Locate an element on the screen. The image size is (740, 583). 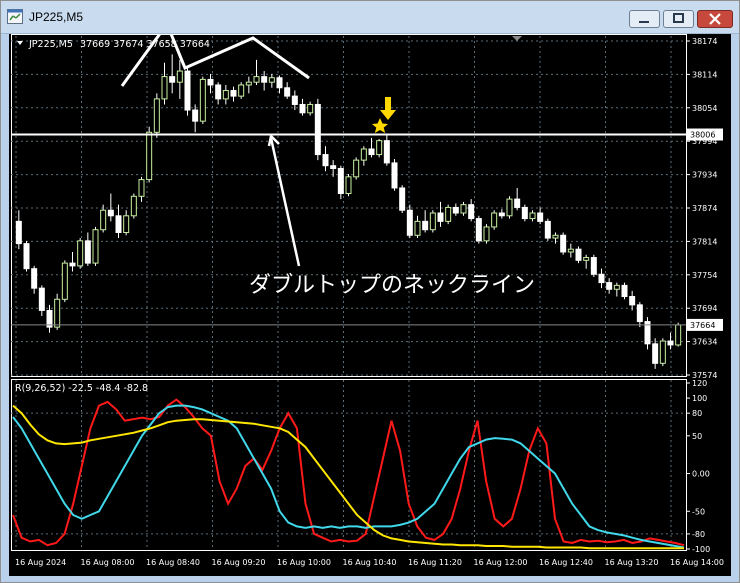
maximize-button is located at coordinates (678, 19).